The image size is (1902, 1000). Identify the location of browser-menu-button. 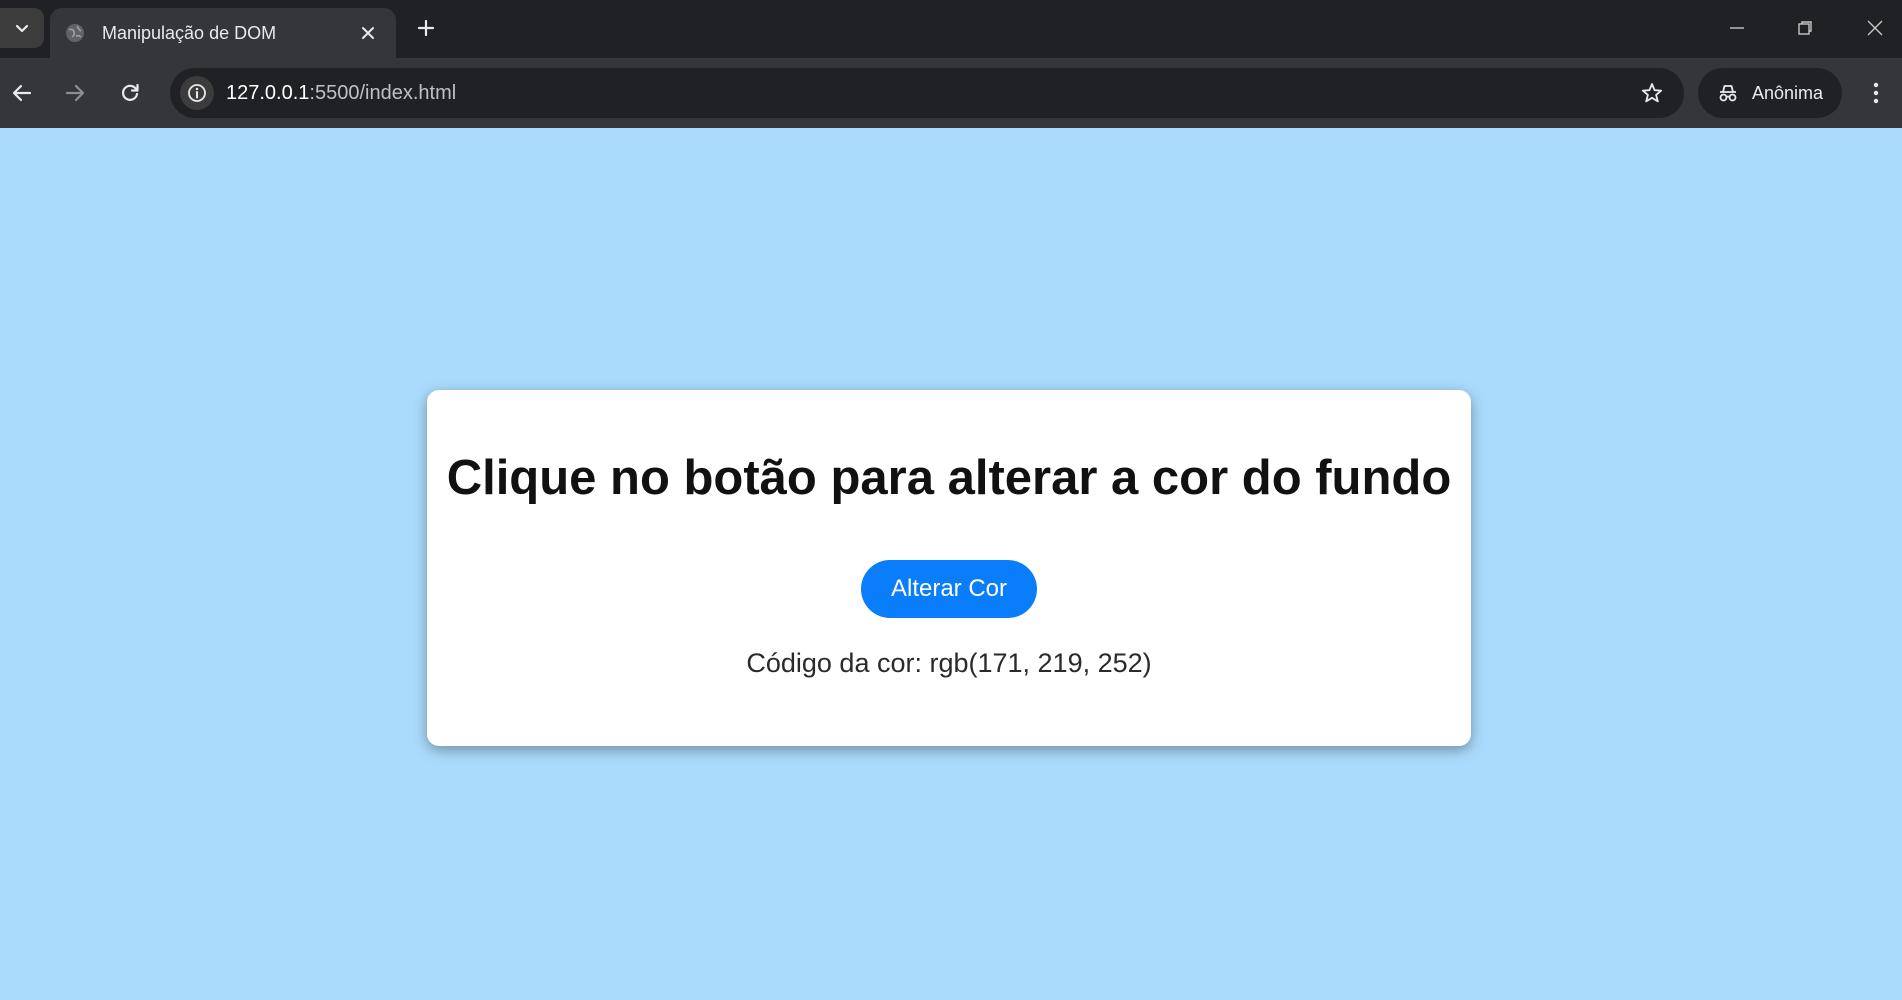
(1876, 93).